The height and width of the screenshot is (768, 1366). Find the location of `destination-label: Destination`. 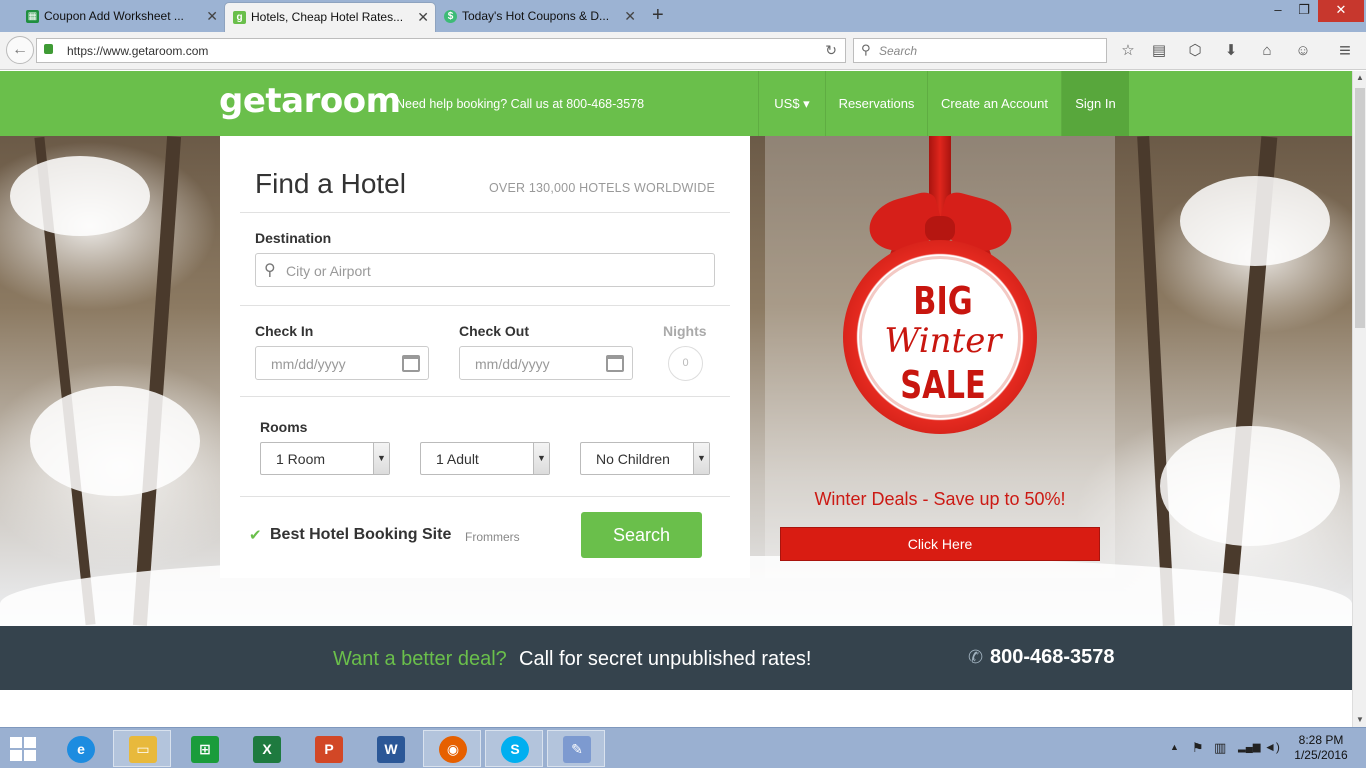

destination-label: Destination is located at coordinates (293, 238).